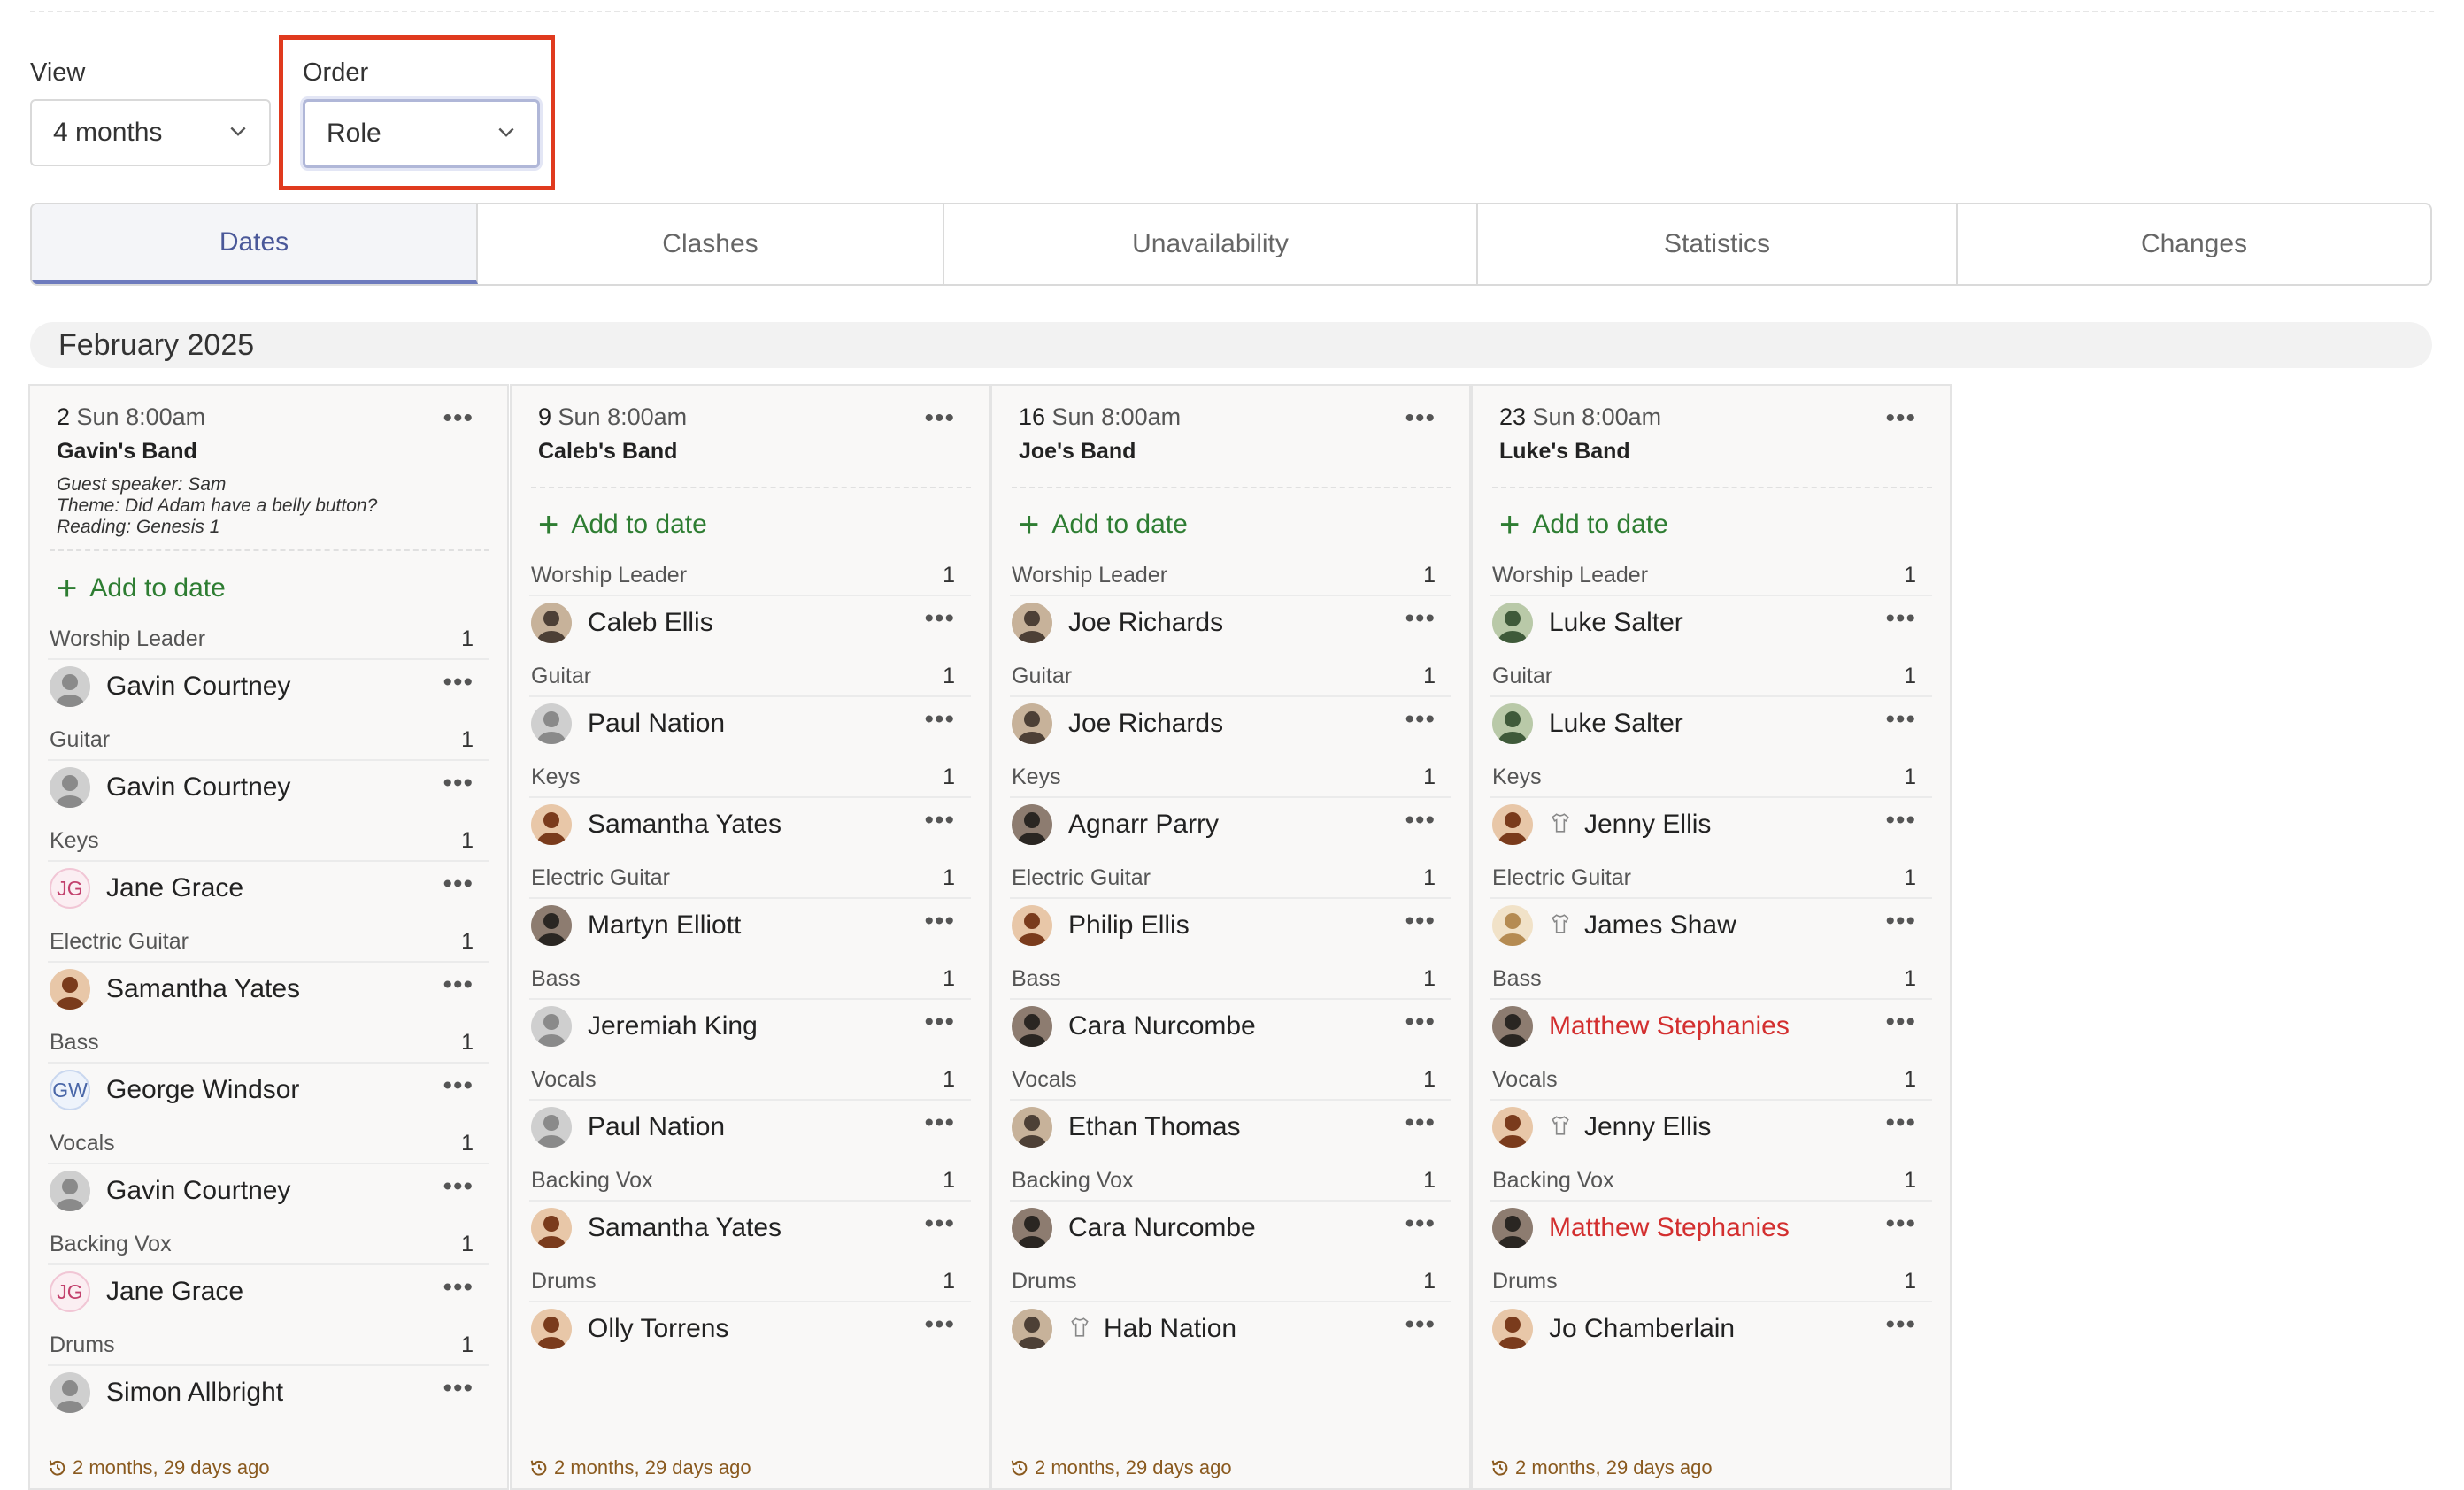  Describe the element at coordinates (1648, 1127) in the screenshot. I see `person-name: Jenny Ellis` at that location.